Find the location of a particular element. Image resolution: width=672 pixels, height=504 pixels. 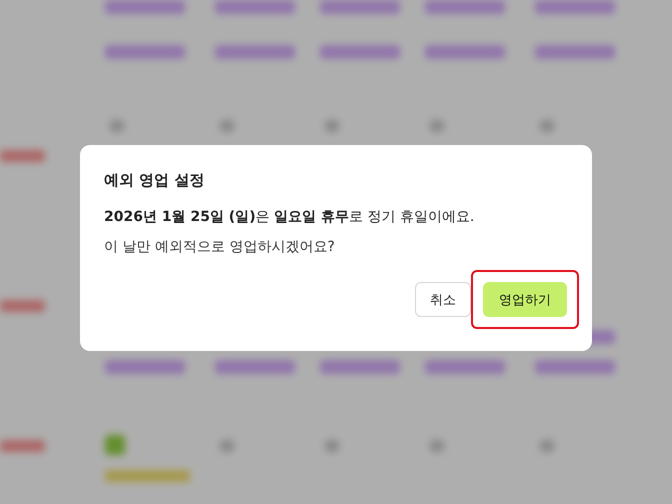

dialog-message: 2026년 1월 25일 (일)은 일요일 휴무로 정기 휴일이에요. is located at coordinates (290, 217).